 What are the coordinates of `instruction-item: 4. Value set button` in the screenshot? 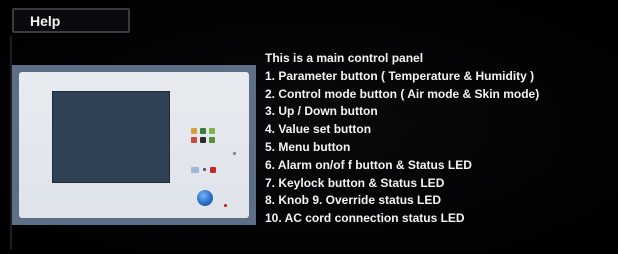 It's located at (318, 129).